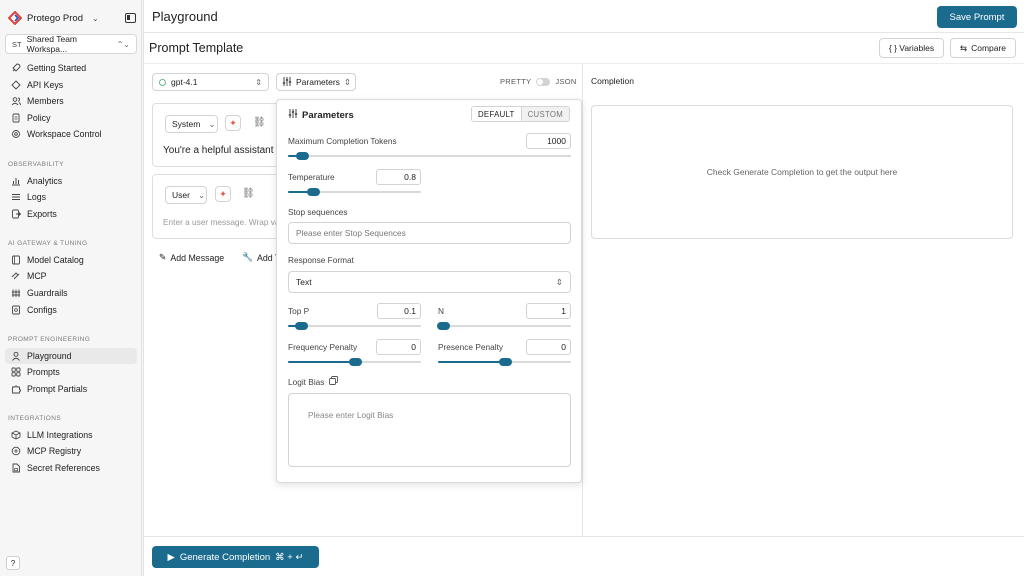 This screenshot has width=1024, height=576. Describe the element at coordinates (71, 468) in the screenshot. I see `sidebar-item-secret-references: Secret References` at that location.